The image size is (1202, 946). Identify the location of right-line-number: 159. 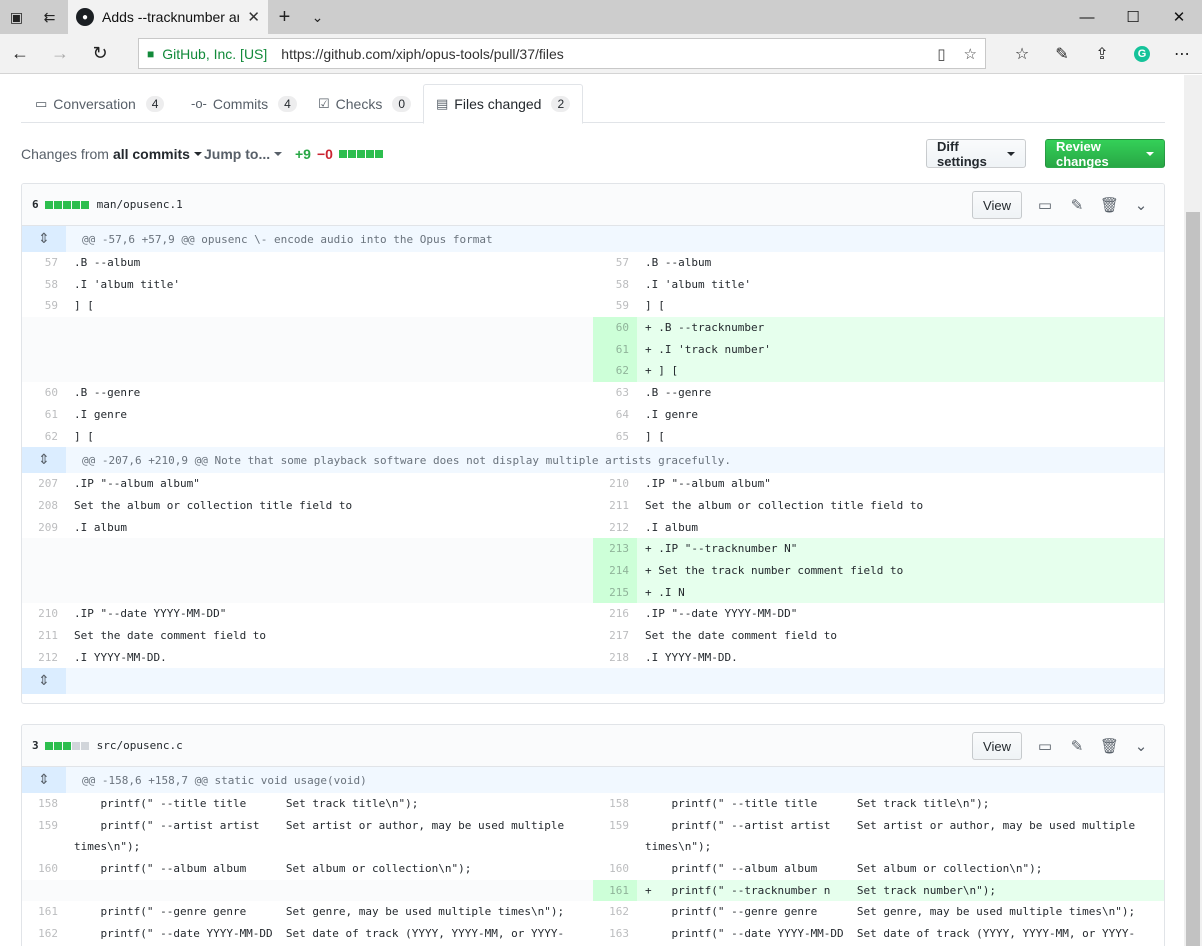
(615, 836).